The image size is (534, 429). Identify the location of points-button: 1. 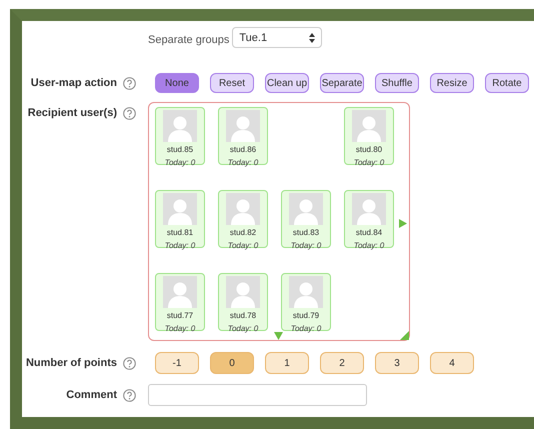
(287, 363).